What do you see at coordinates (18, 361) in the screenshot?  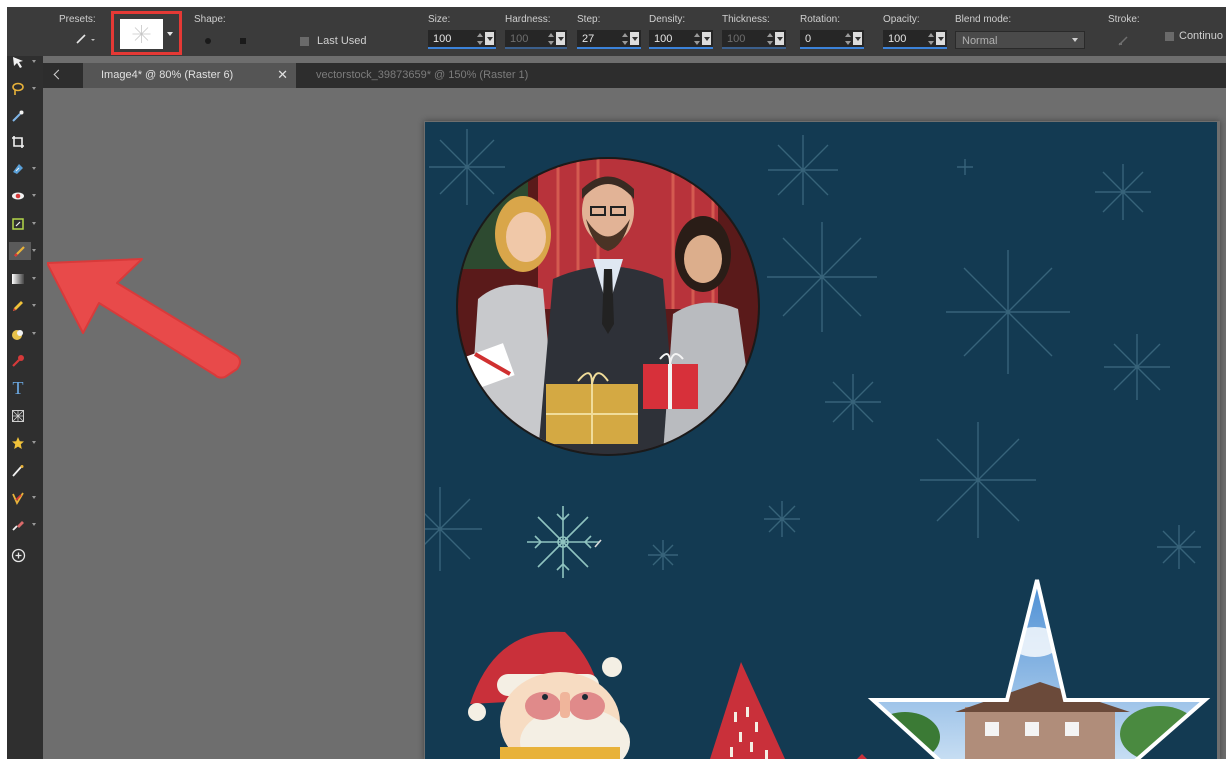 I see `color-changer-icon` at bounding box center [18, 361].